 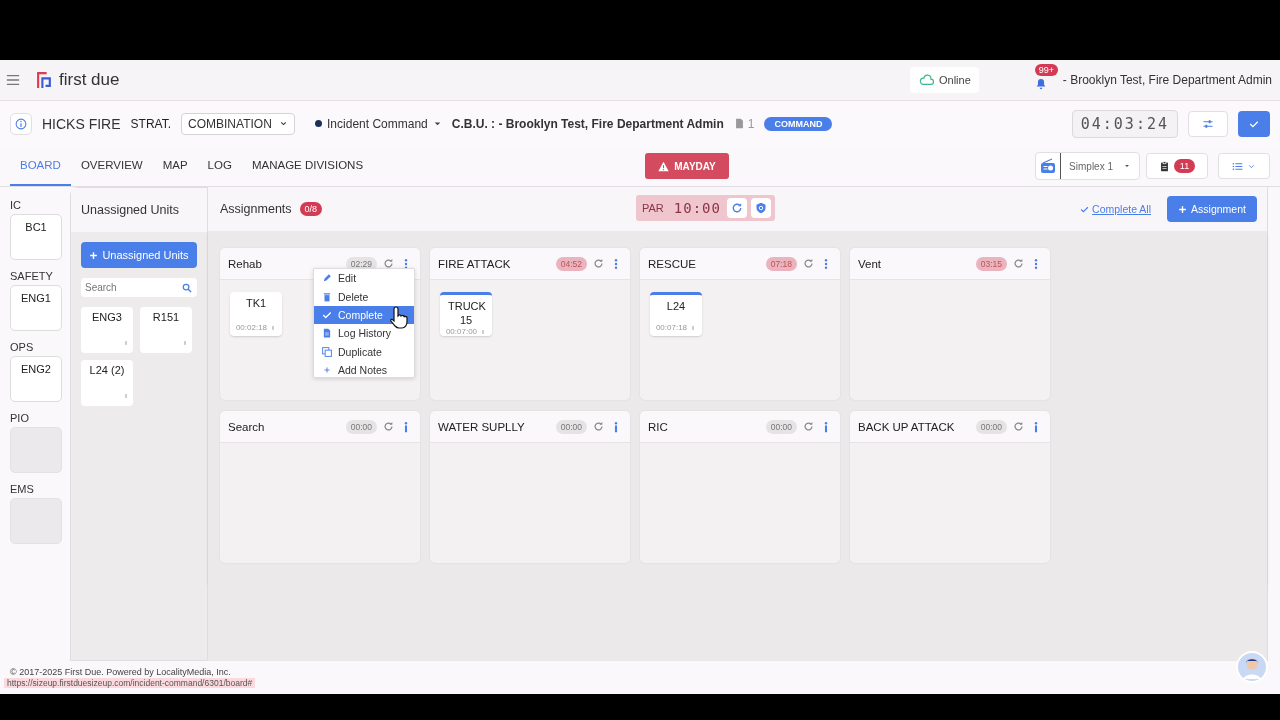 What do you see at coordinates (139, 287) in the screenshot?
I see `search-field: Search` at bounding box center [139, 287].